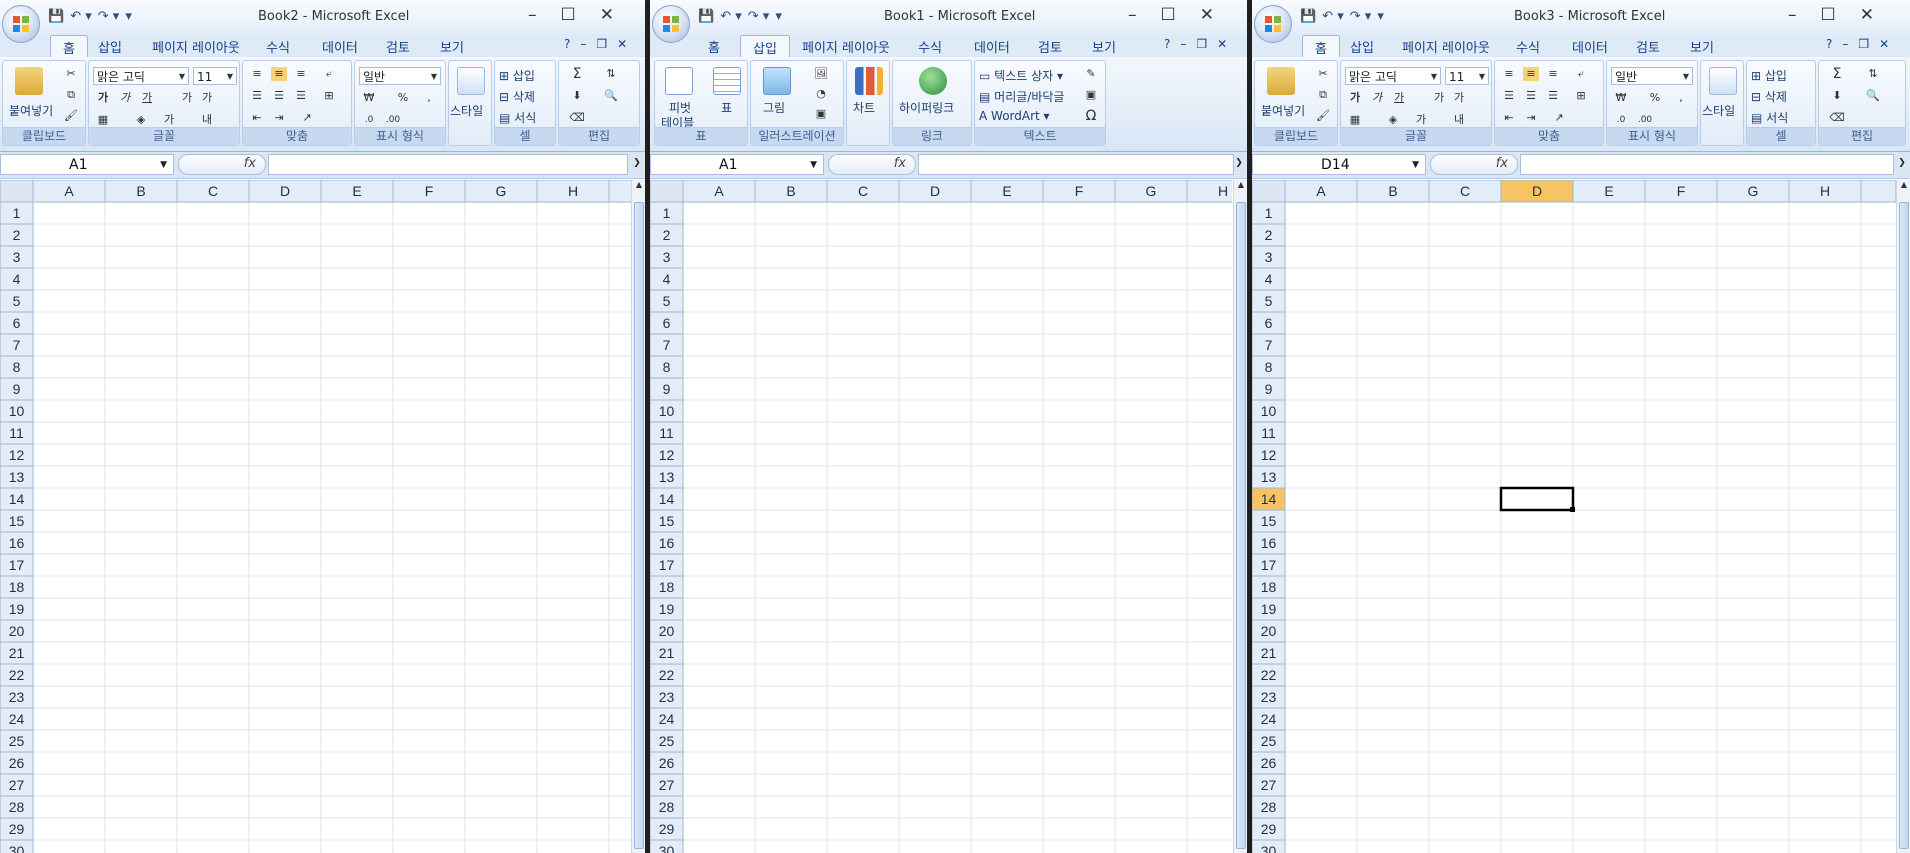 This screenshot has height=853, width=1910. What do you see at coordinates (215, 76) in the screenshot?
I see `font-size-select: 11 ▼` at bounding box center [215, 76].